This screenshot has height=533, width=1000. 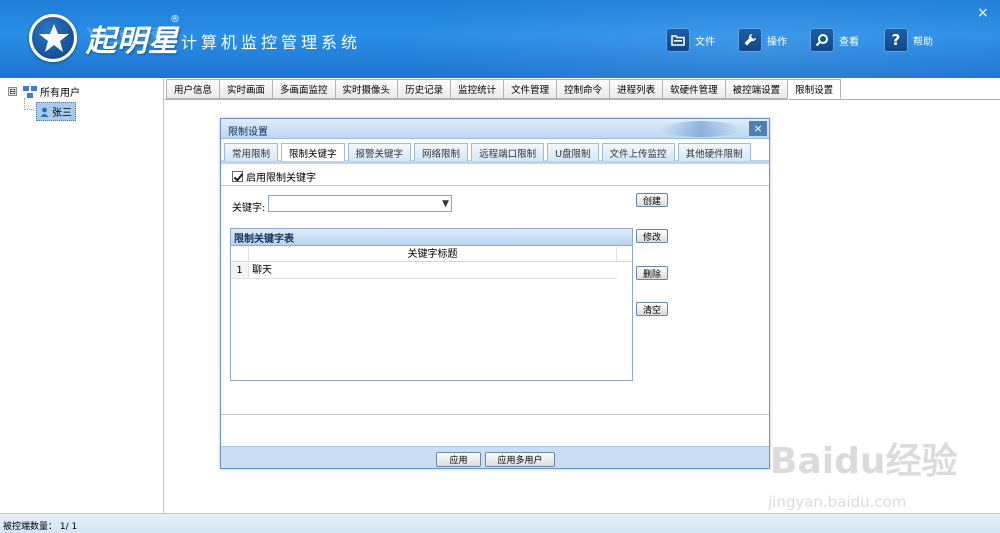 What do you see at coordinates (271, 42) in the screenshot?
I see `app-subtitle: 计算机监控管理系统` at bounding box center [271, 42].